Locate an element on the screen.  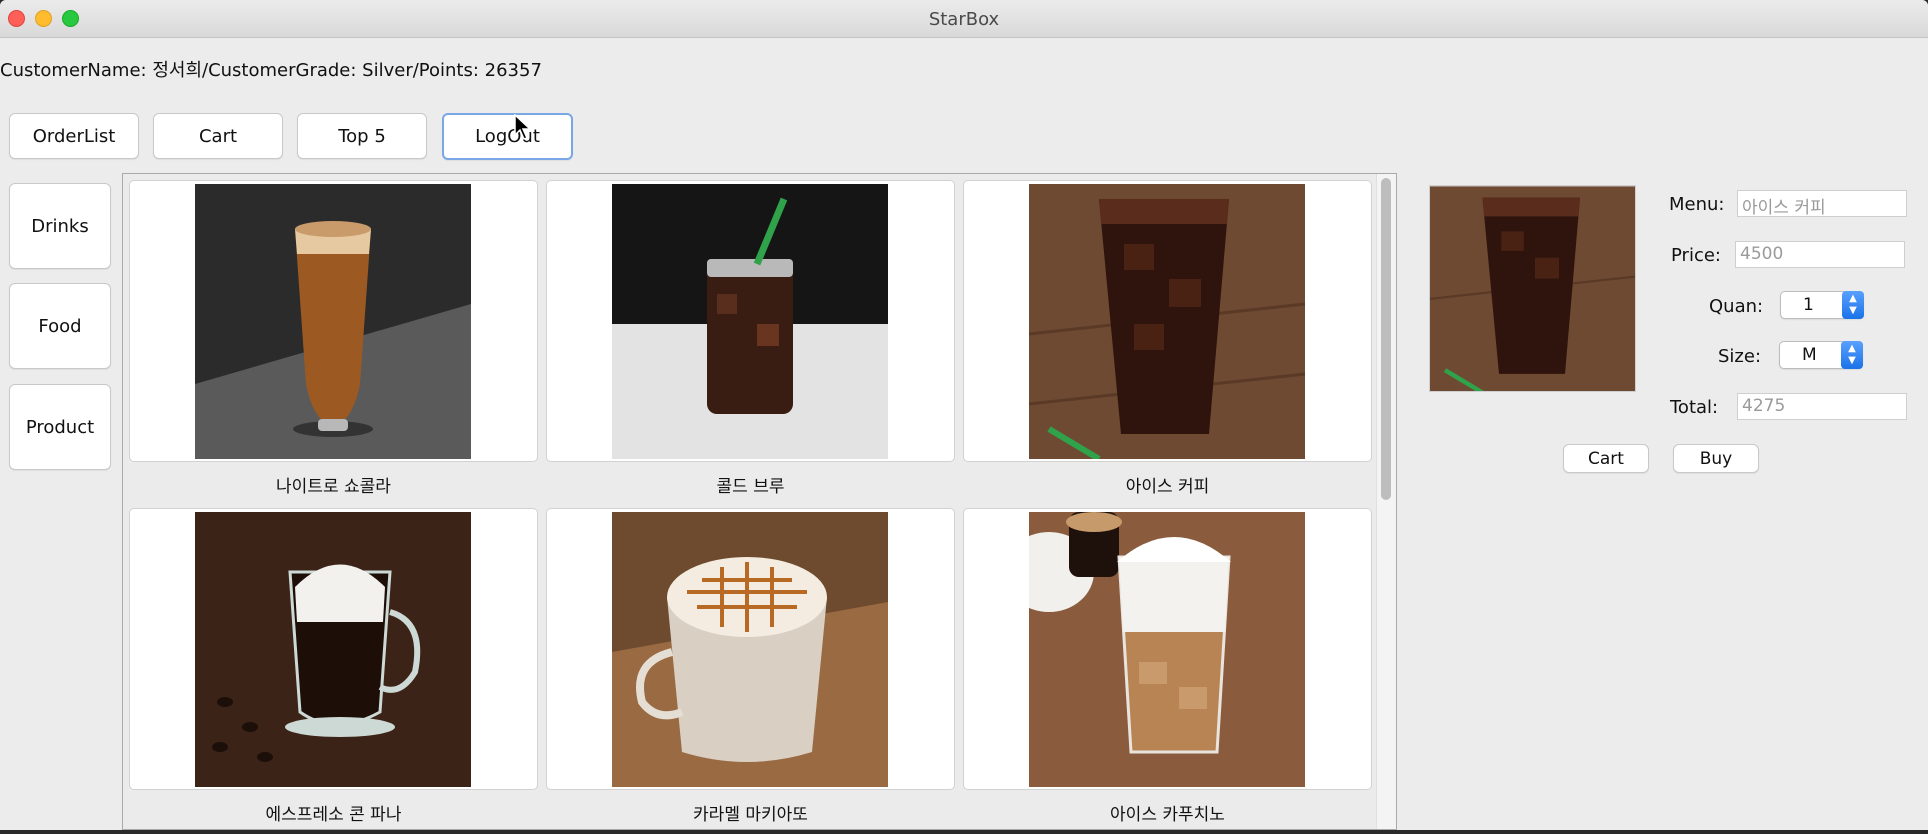
menu-label-iced-coffee: 아이스 커피 is located at coordinates (1167, 487).